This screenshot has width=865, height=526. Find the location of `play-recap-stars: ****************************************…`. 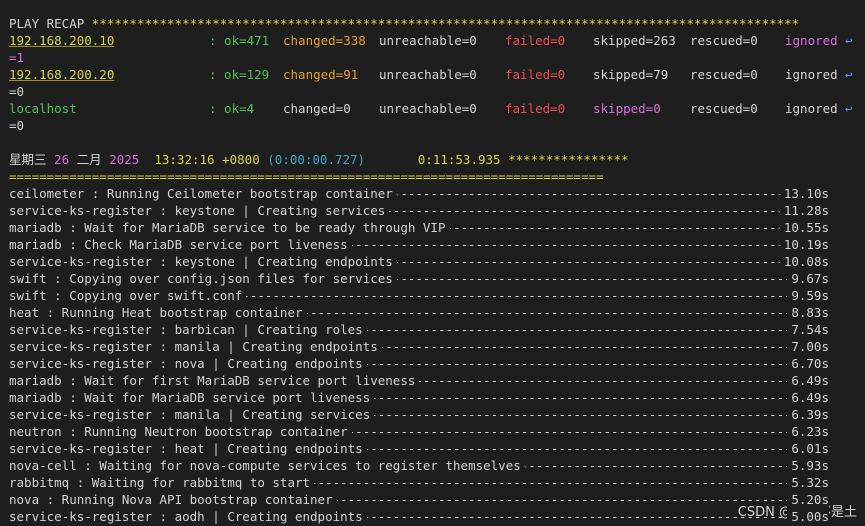

play-recap-stars: ****************************************… is located at coordinates (445, 23).